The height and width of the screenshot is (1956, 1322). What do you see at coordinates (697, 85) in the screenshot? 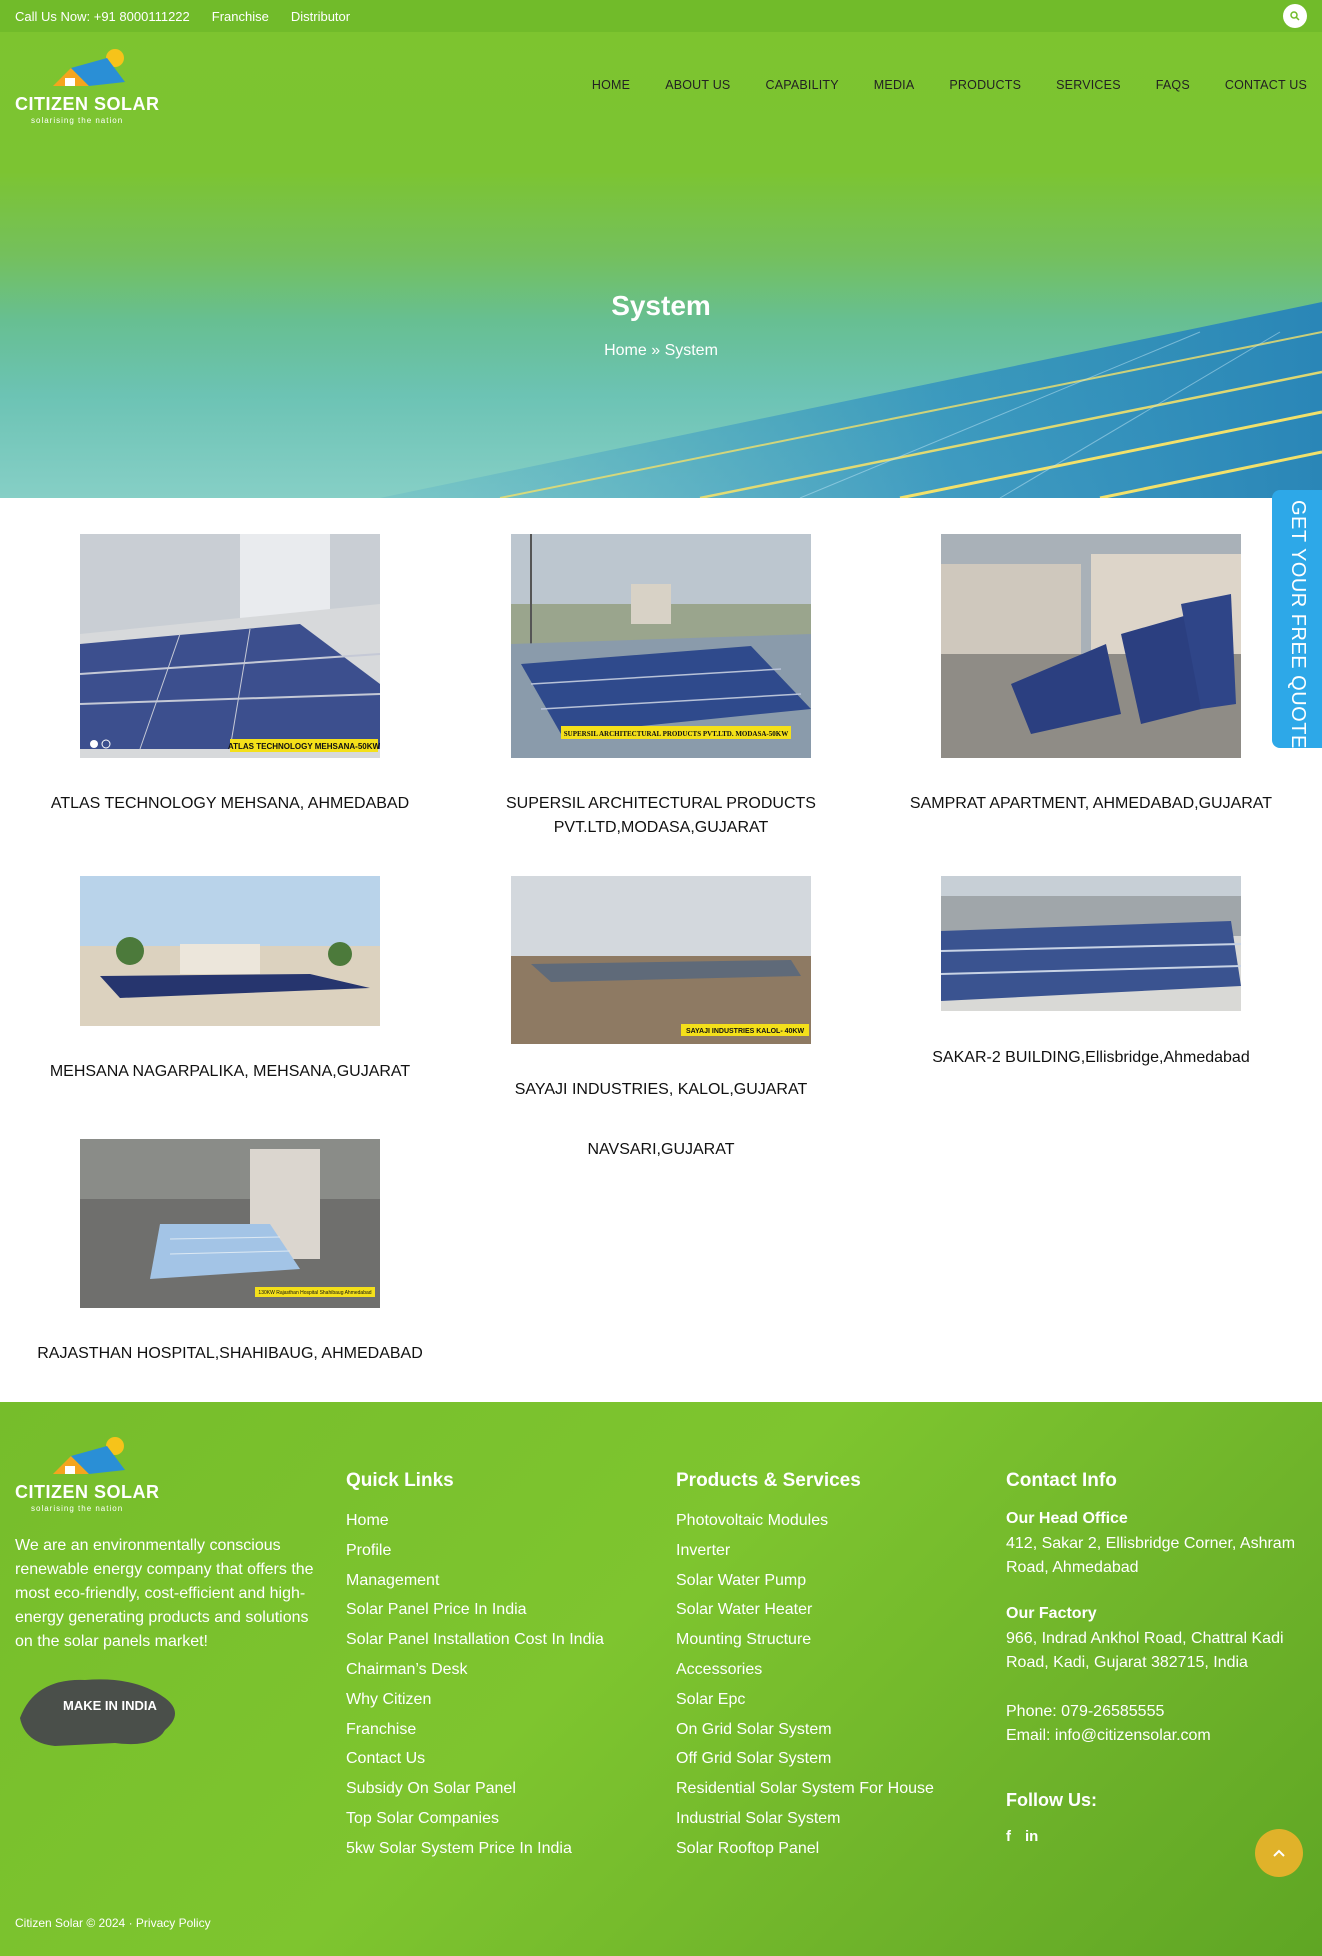
I see `nav-about-us: ABOUT US` at bounding box center [697, 85].